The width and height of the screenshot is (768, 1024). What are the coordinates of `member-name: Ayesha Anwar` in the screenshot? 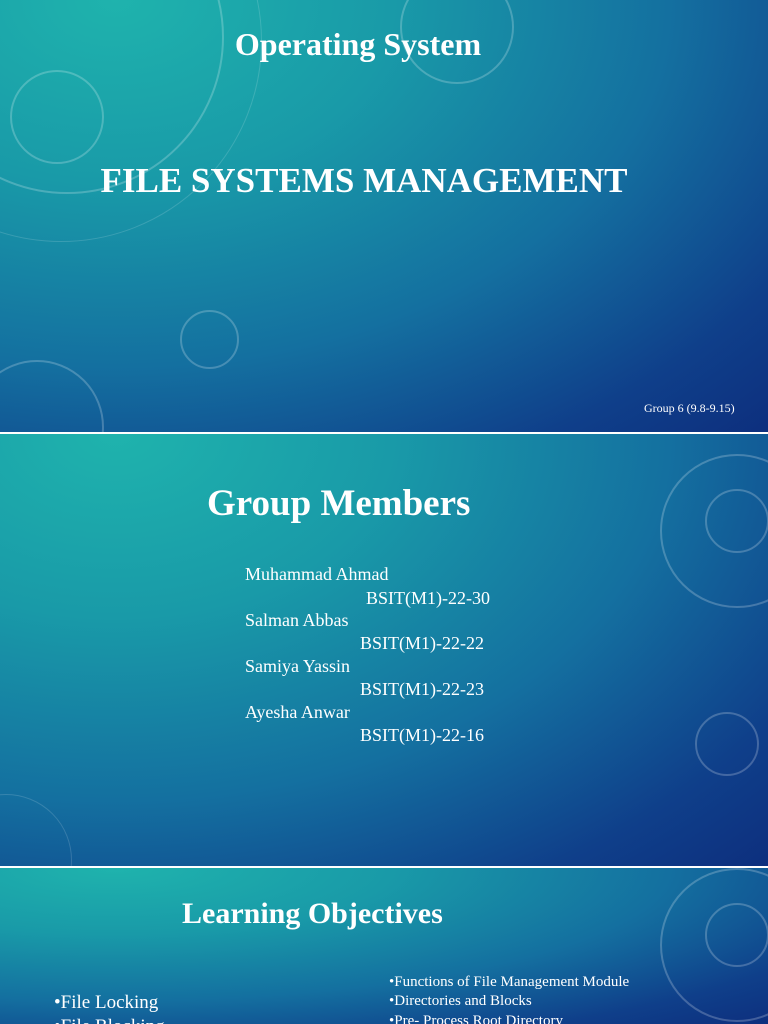 It's located at (297, 712).